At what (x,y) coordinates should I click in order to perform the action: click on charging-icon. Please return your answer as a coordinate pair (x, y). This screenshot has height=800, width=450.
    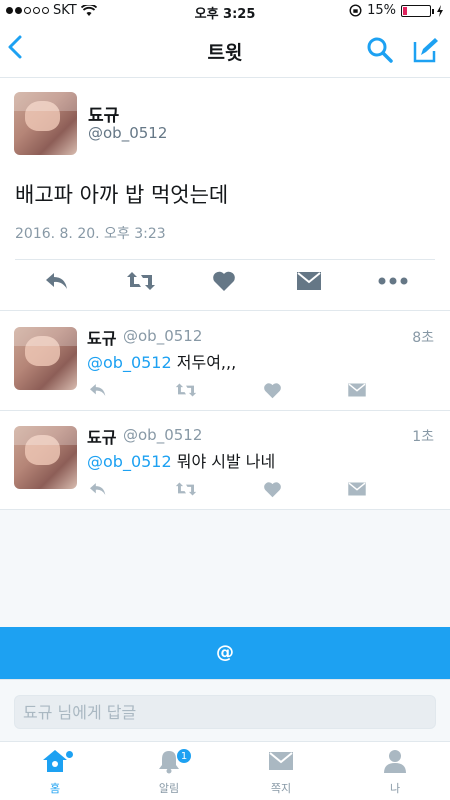
    Looking at the image, I should click on (440, 10).